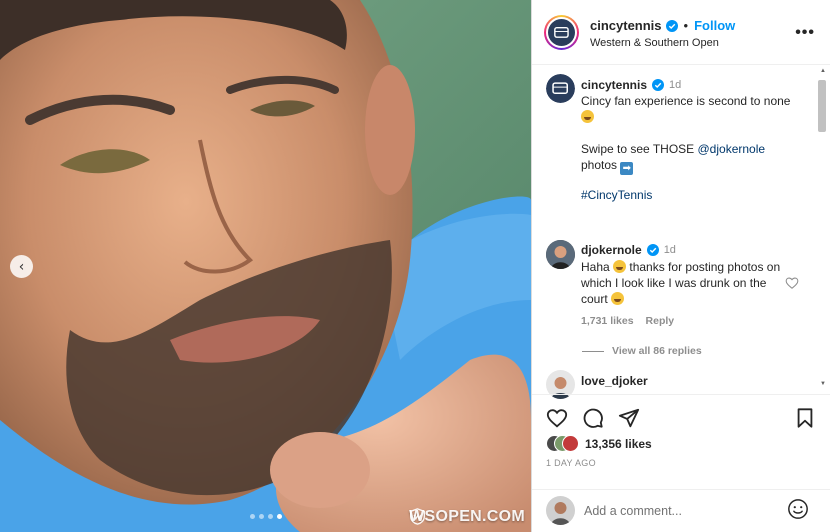 This screenshot has width=830, height=532. What do you see at coordinates (639, 149) in the screenshot?
I see `caption-line-2: Swipe to see THOSE` at bounding box center [639, 149].